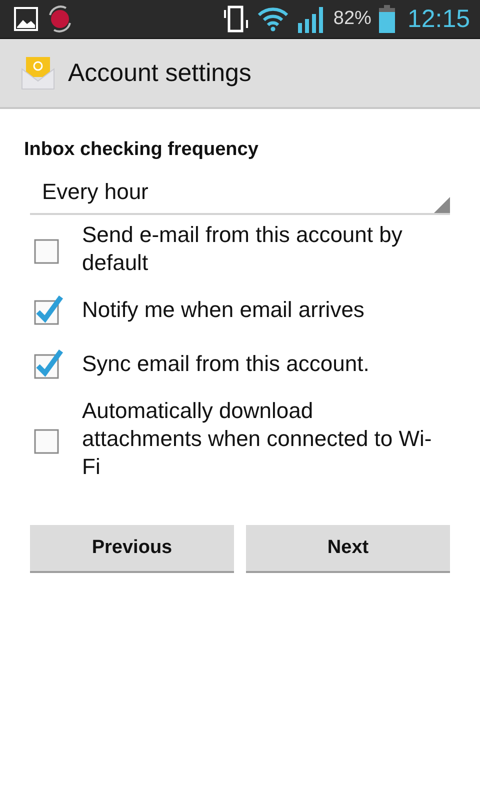  What do you see at coordinates (352, 19) in the screenshot?
I see `battery-percent: 82%` at bounding box center [352, 19].